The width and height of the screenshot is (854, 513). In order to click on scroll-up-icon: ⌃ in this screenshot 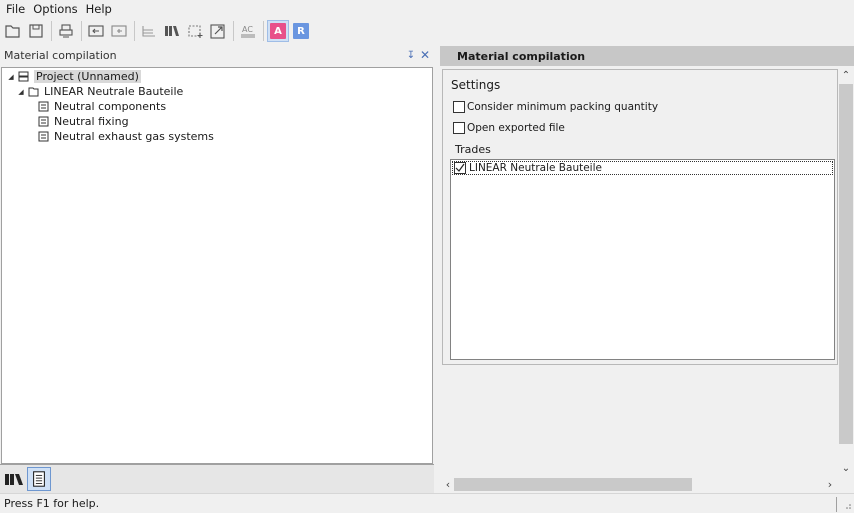, I will do `click(846, 75)`.